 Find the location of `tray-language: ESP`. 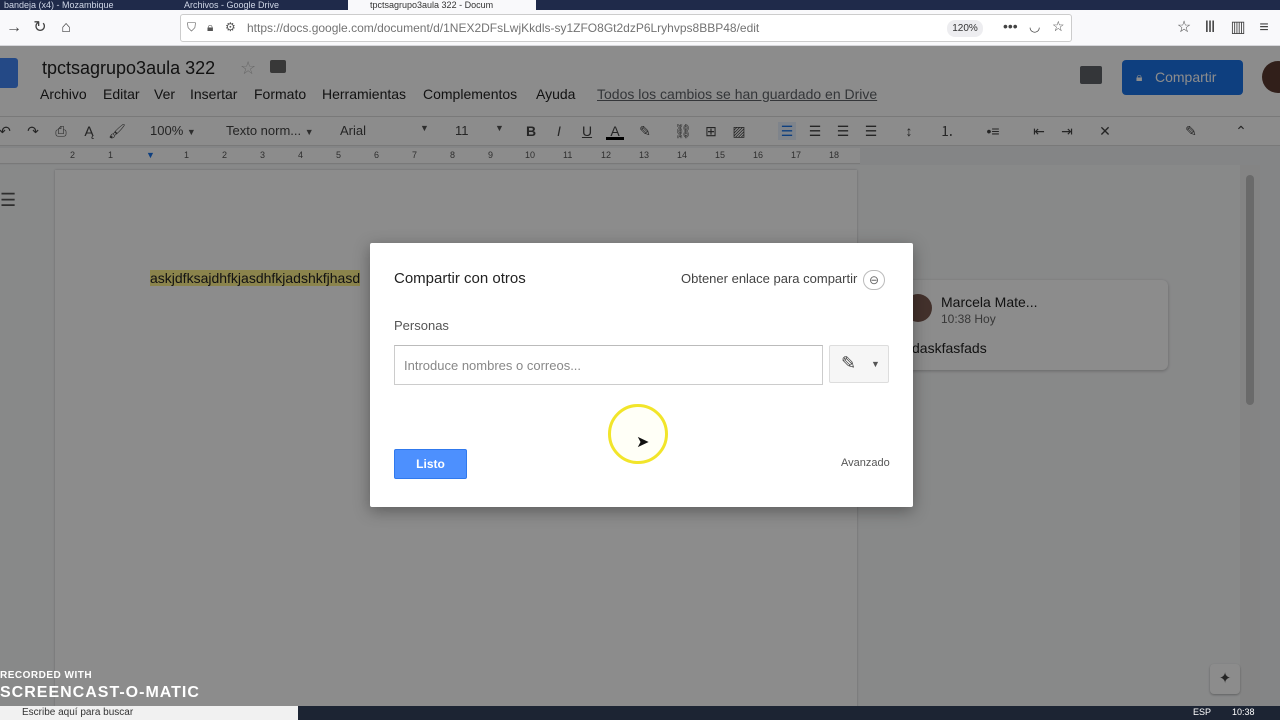

tray-language: ESP is located at coordinates (1202, 712).